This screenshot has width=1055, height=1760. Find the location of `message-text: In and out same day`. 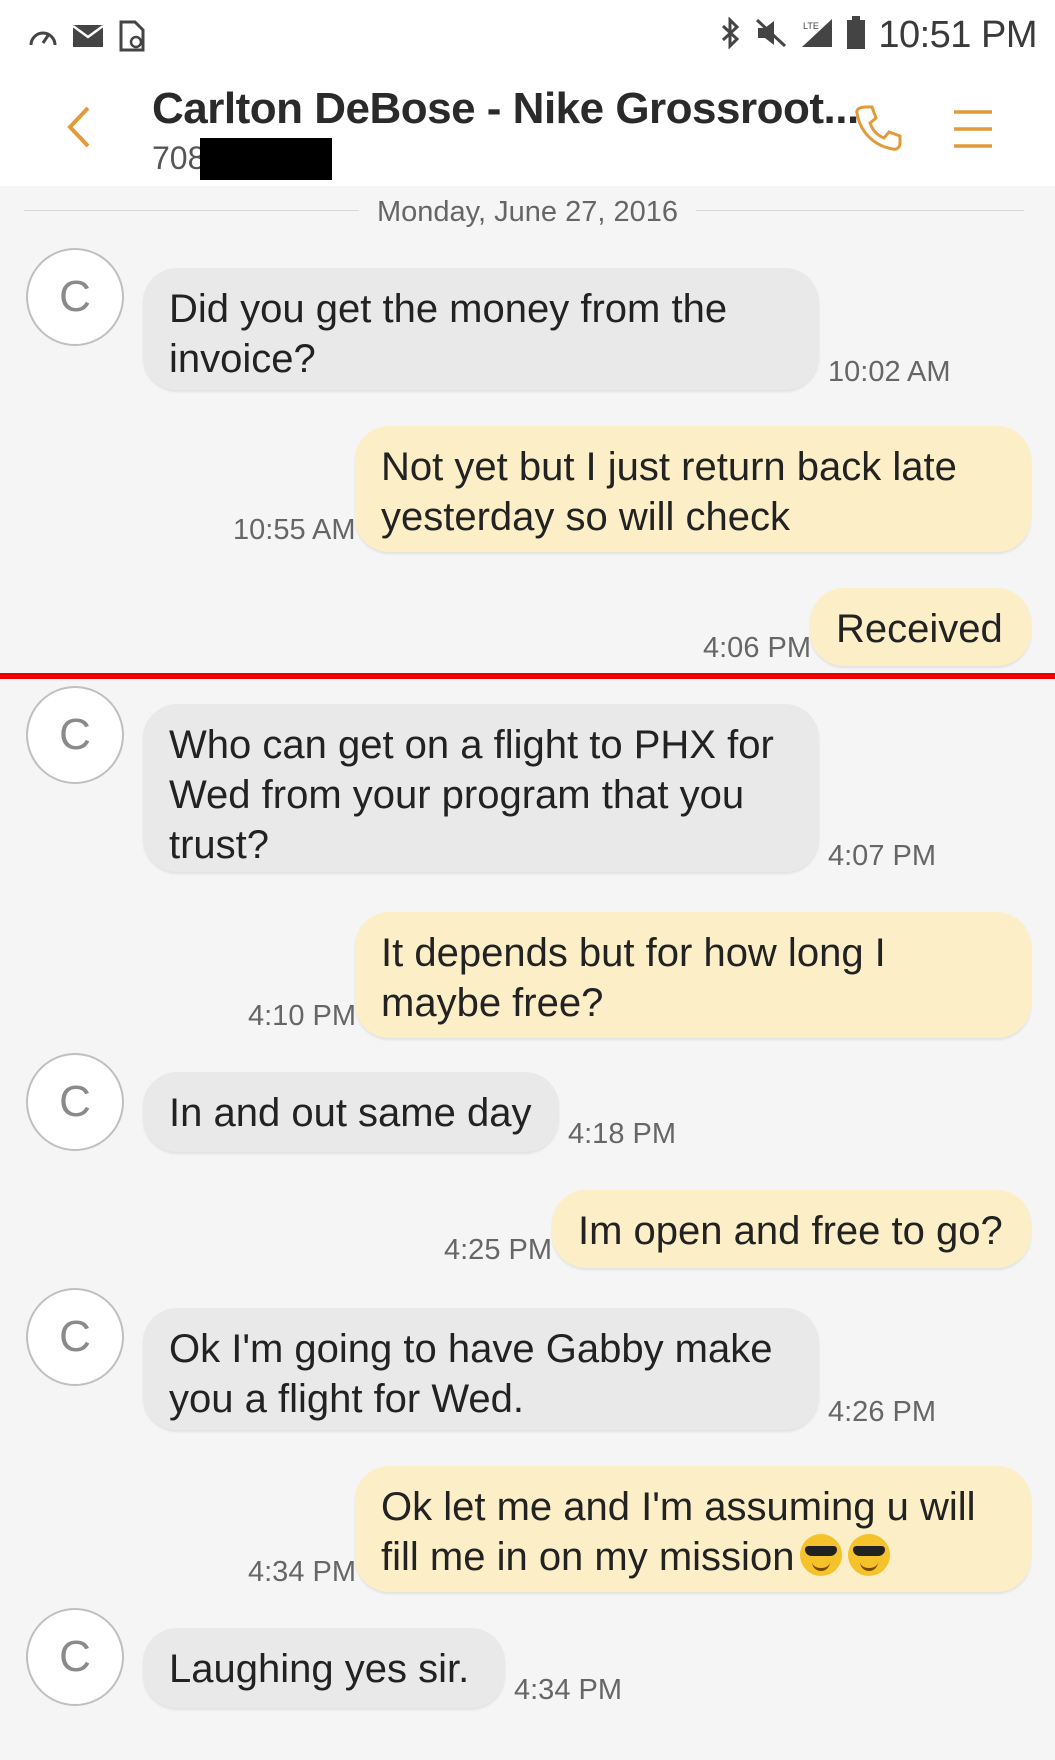

message-text: In and out same day is located at coordinates (350, 1113).